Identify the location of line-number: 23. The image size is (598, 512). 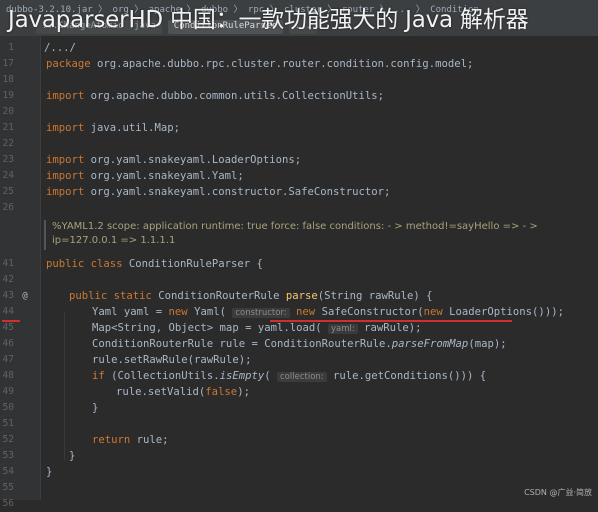
(8, 159).